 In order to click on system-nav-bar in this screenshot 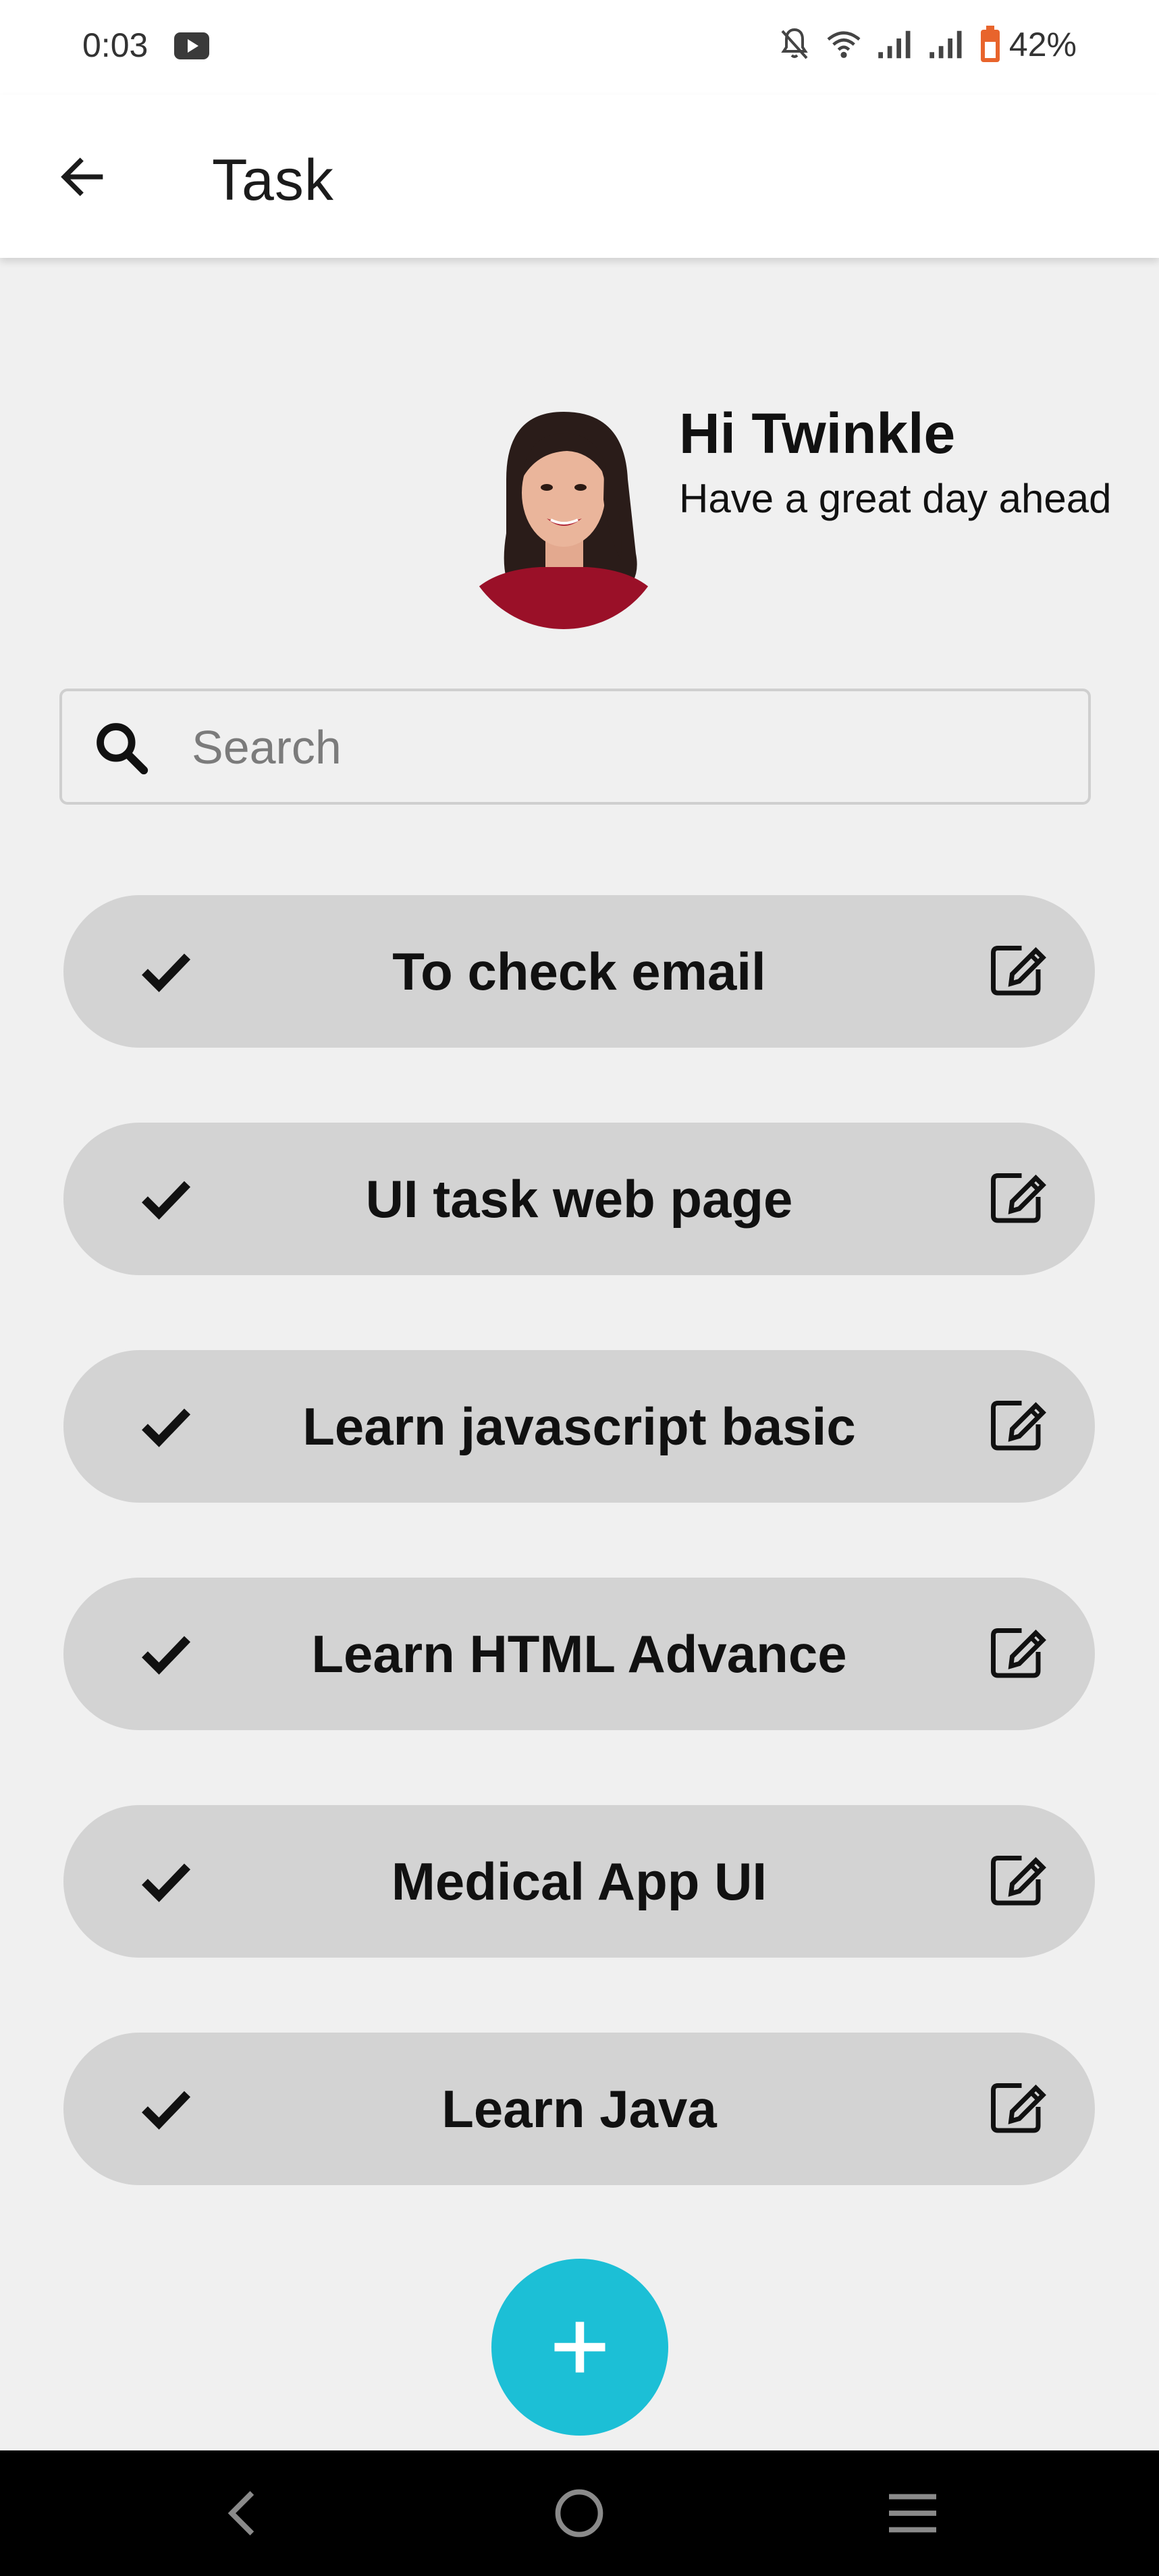, I will do `click(579, 2513)`.